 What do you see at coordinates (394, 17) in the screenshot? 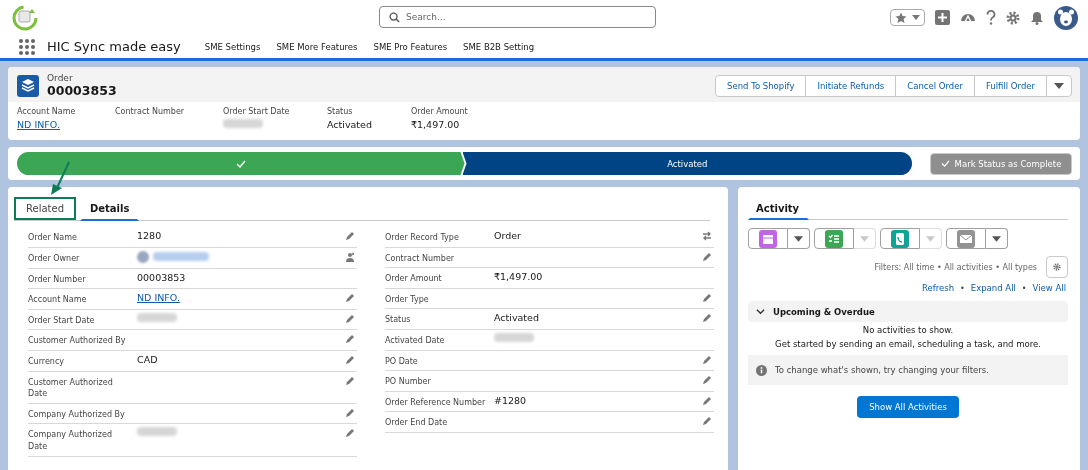
I see `search-icon` at bounding box center [394, 17].